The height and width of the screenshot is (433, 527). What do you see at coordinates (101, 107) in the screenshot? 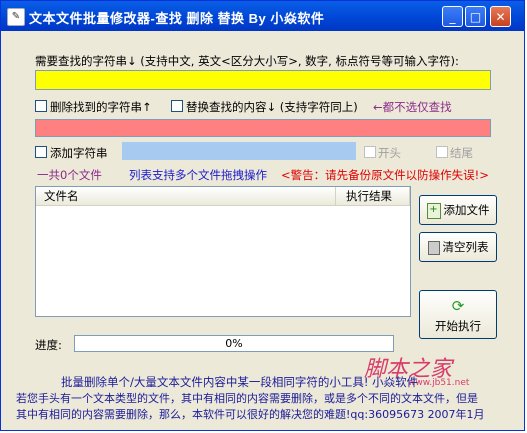
I see `delete-label: 删除找到的字符串↑` at bounding box center [101, 107].